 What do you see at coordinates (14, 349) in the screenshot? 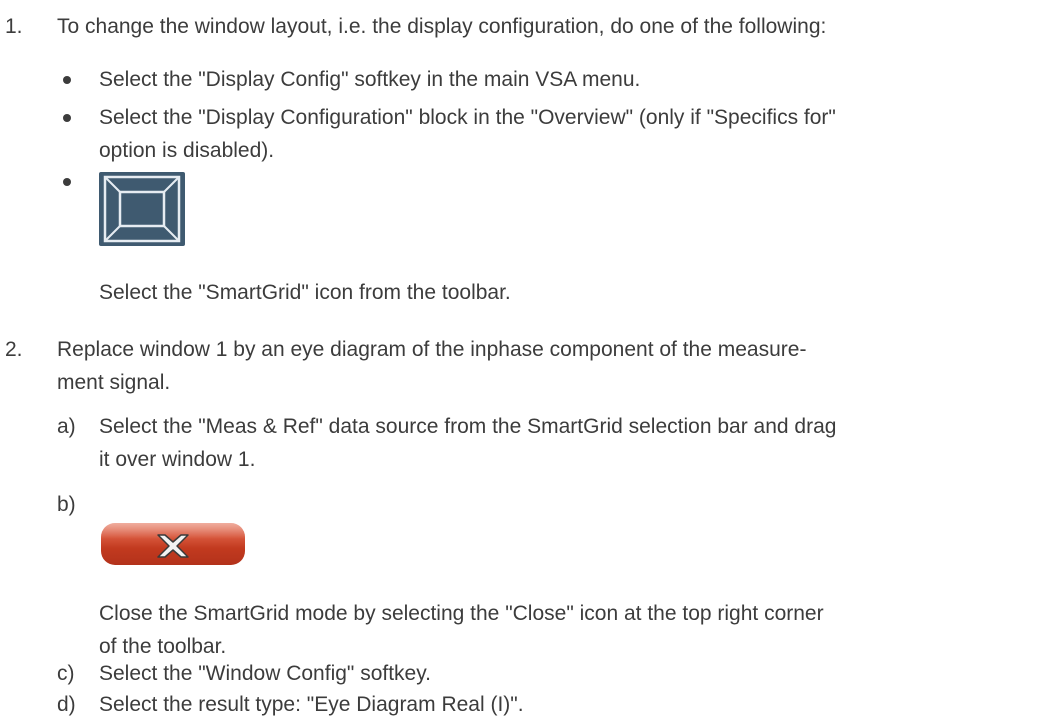
I see `step-2-number: 2.` at bounding box center [14, 349].